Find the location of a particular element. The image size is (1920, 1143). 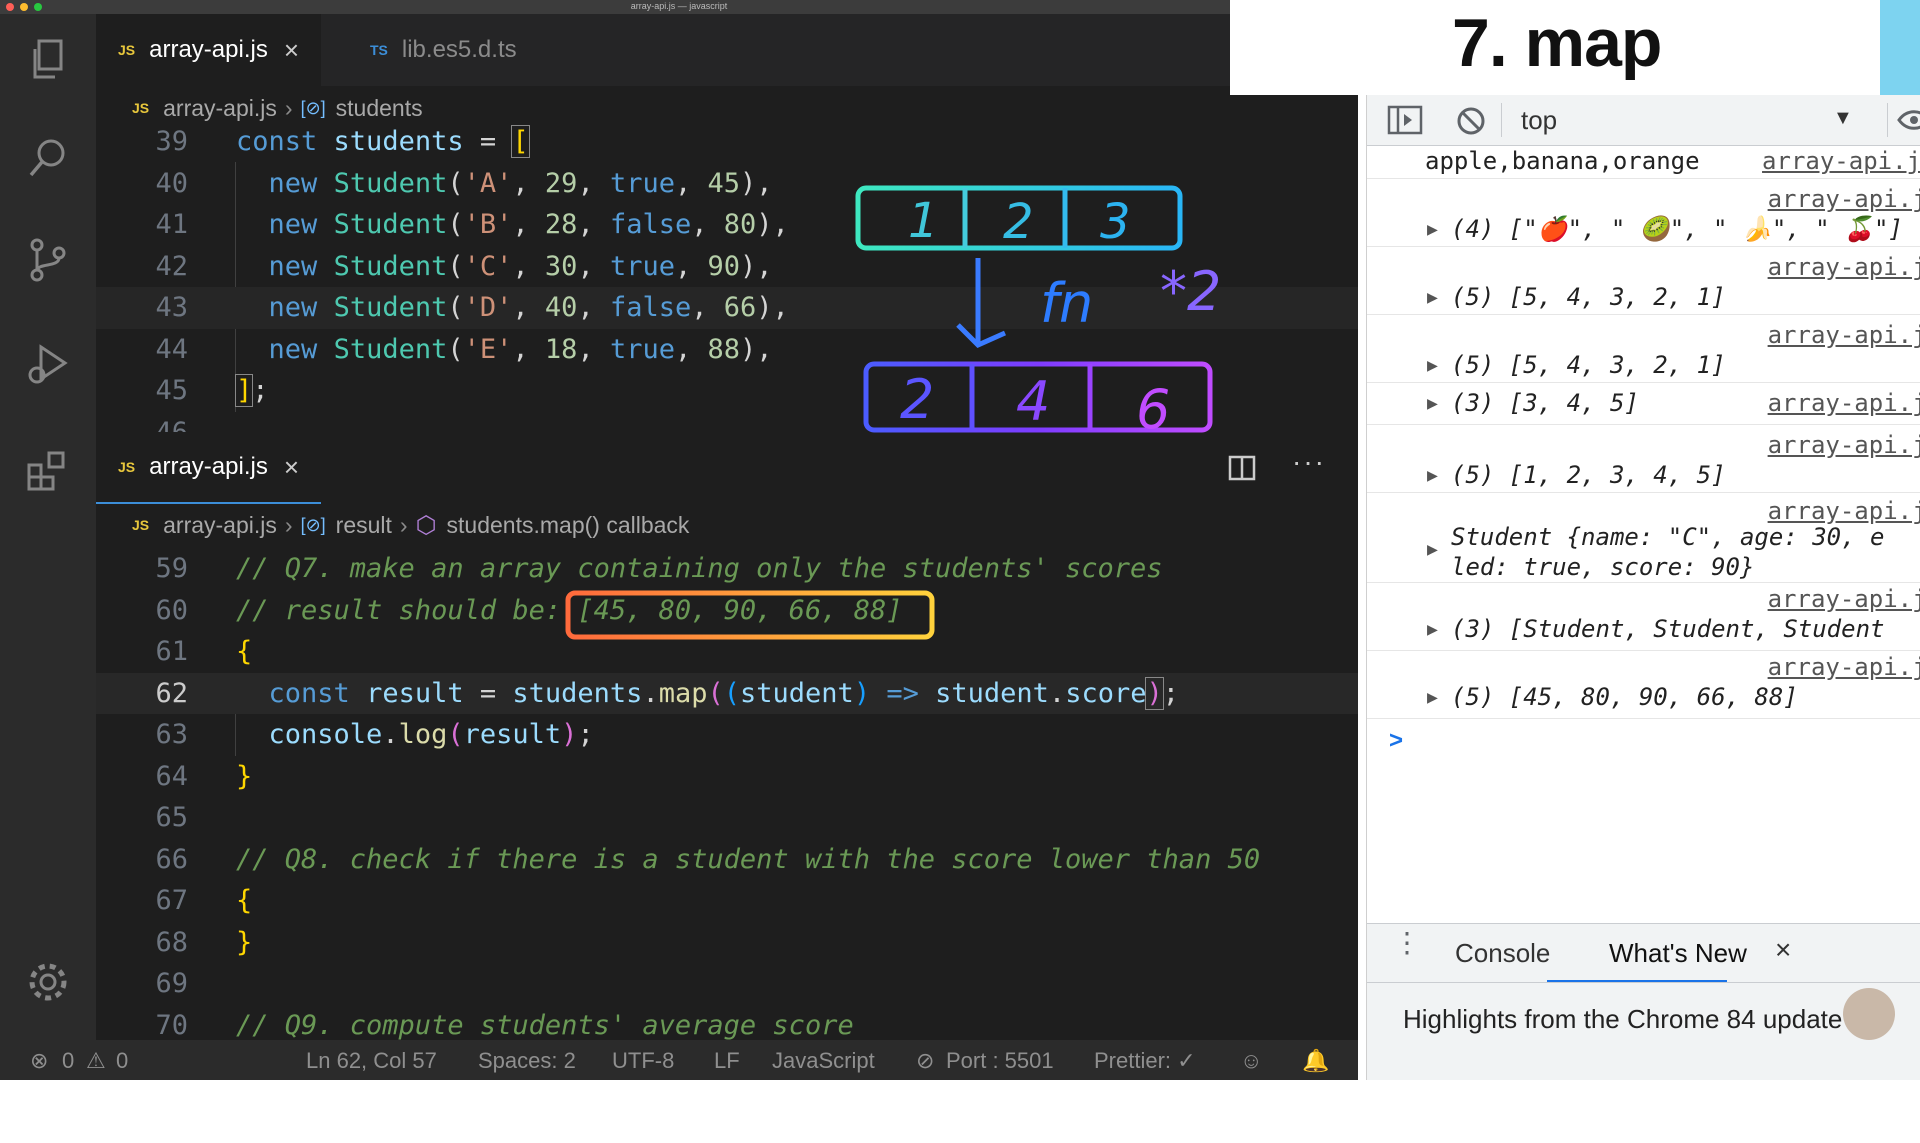

cursor-position: Ln 62, Col 57 is located at coordinates (371, 1061).